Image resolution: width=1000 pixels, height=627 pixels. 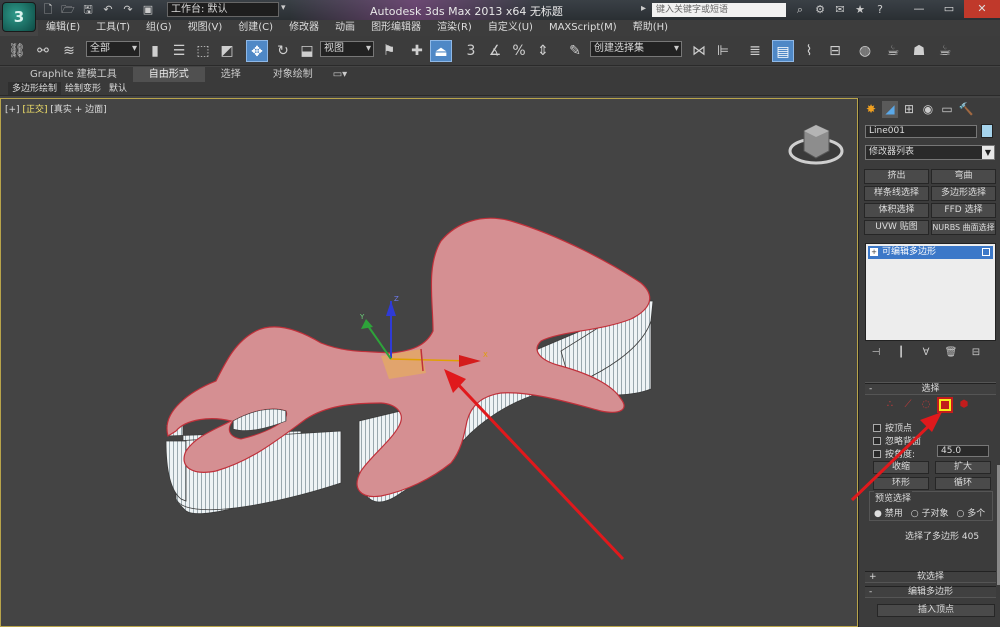 What do you see at coordinates (963, 467) in the screenshot?
I see `grow-button: 扩大` at bounding box center [963, 467].